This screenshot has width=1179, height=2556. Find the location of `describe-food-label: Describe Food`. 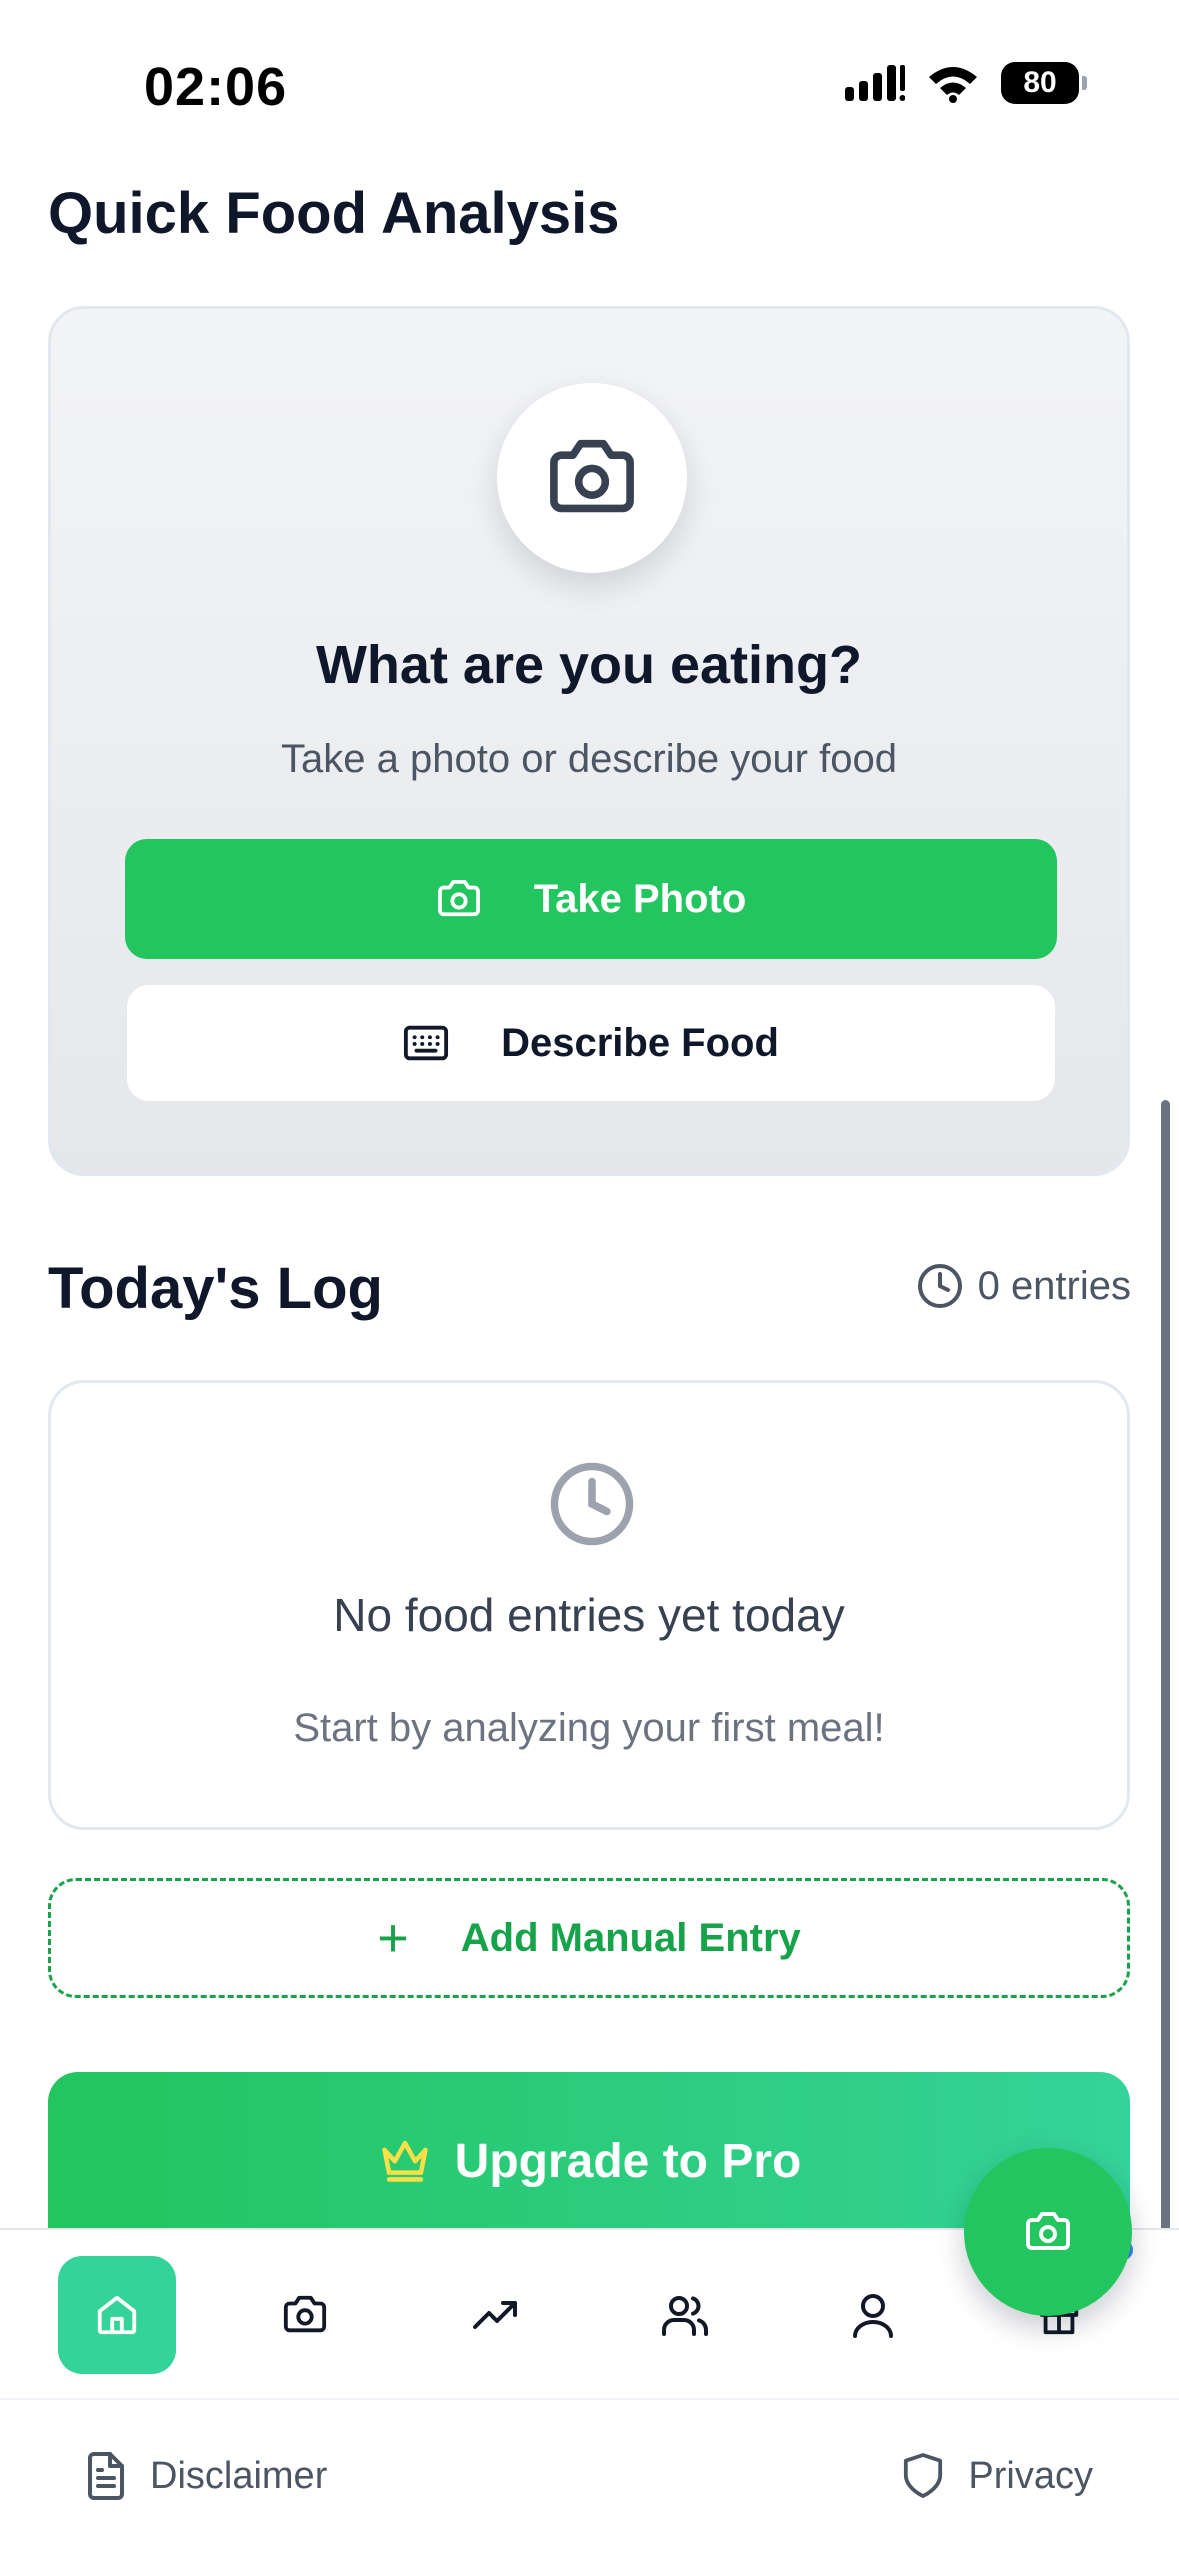

describe-food-label: Describe Food is located at coordinates (640, 1042).